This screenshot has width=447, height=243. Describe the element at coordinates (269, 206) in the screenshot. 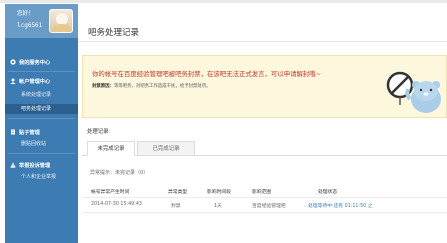

I see `table-cell-scope: 百度经验管理吧` at that location.